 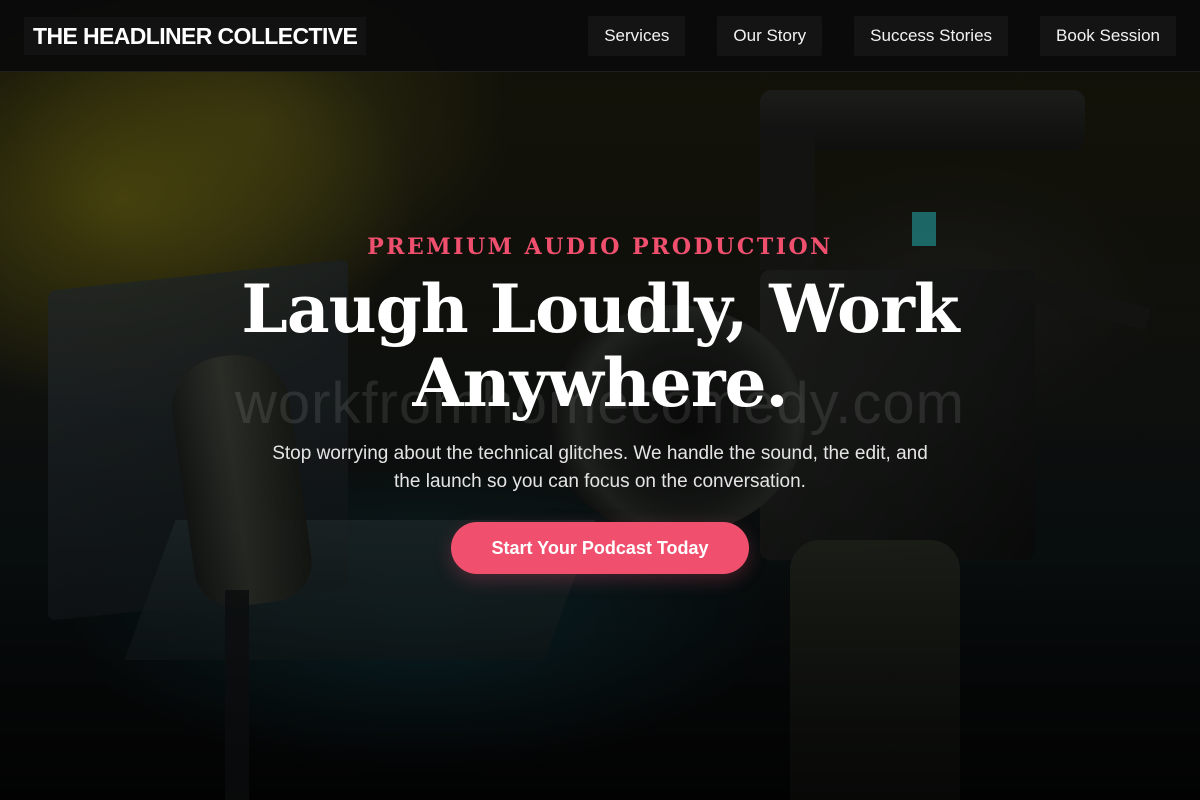 What do you see at coordinates (600, 247) in the screenshot?
I see `hero-eyebrow: PREMIUM AUDIO PRODUCTION` at bounding box center [600, 247].